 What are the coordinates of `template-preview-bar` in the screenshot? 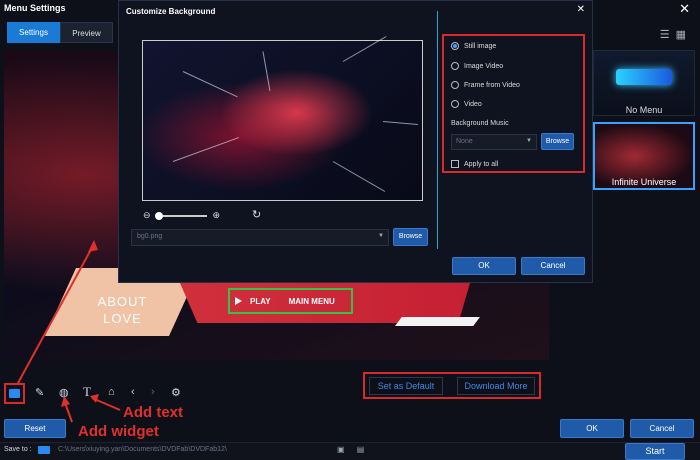 It's located at (644, 77).